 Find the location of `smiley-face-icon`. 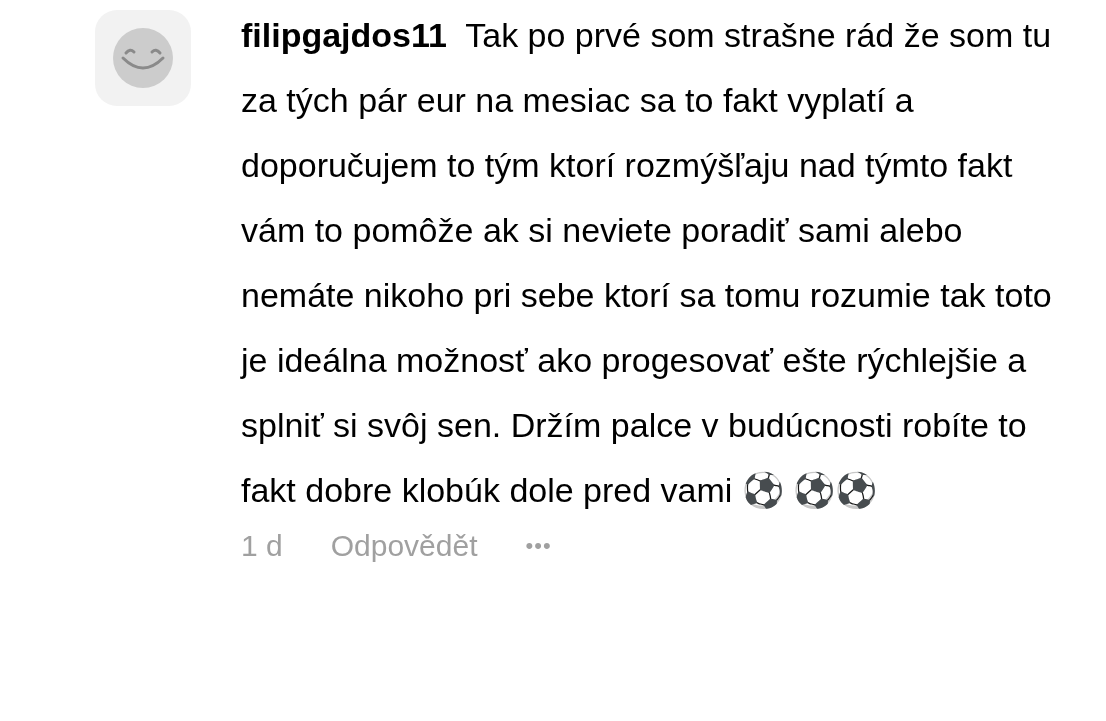

smiley-face-icon is located at coordinates (143, 58).